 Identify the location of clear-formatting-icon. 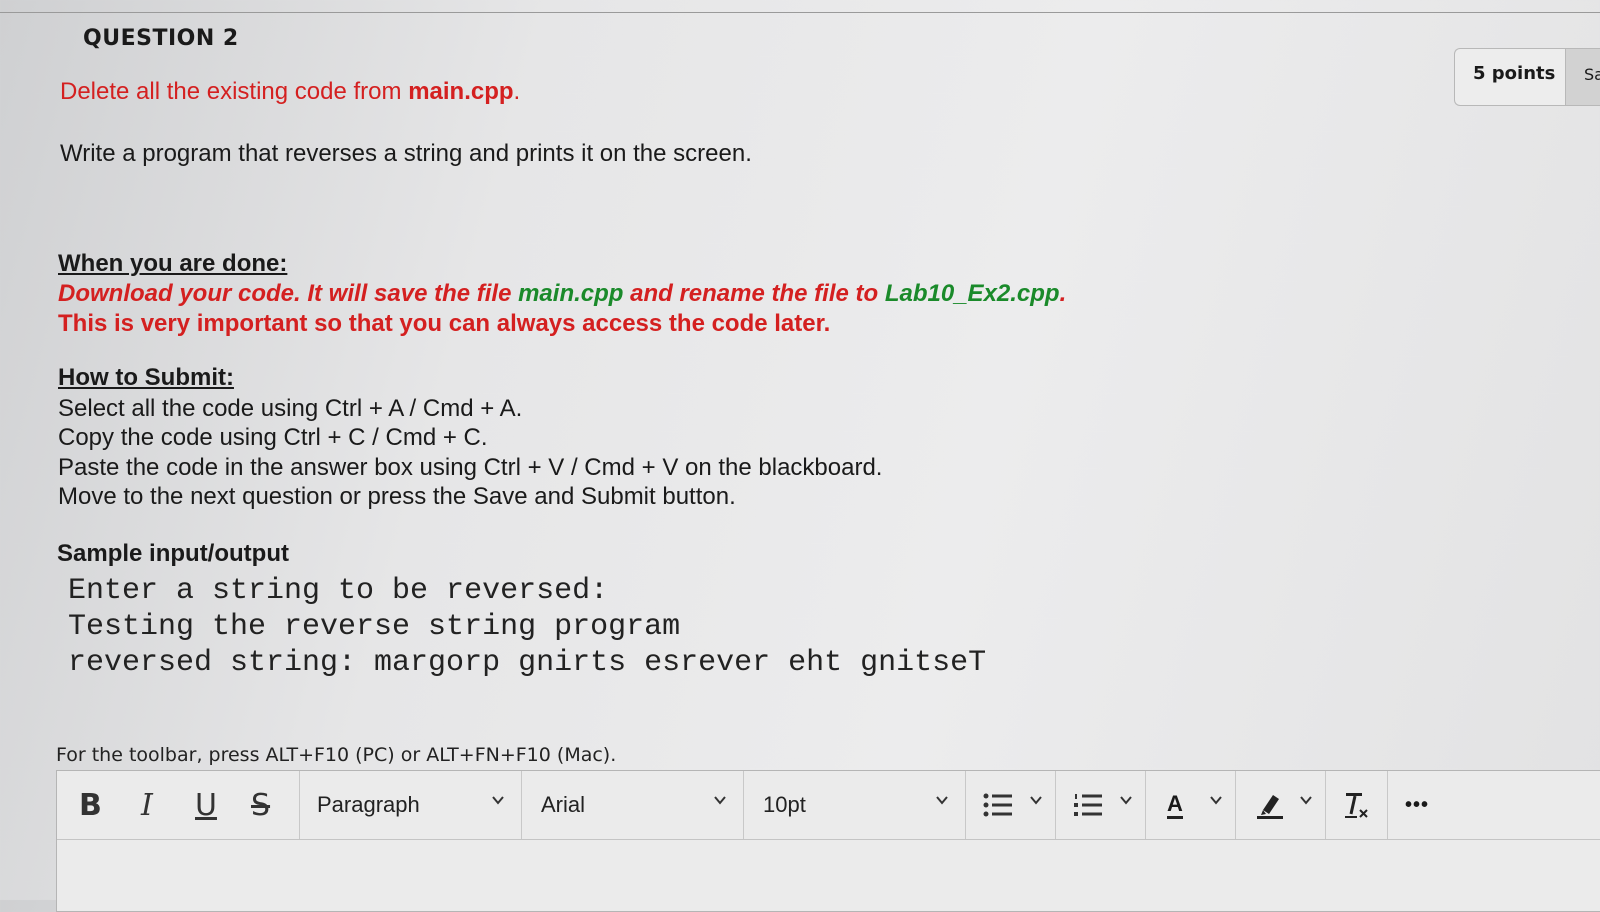
(1356, 805).